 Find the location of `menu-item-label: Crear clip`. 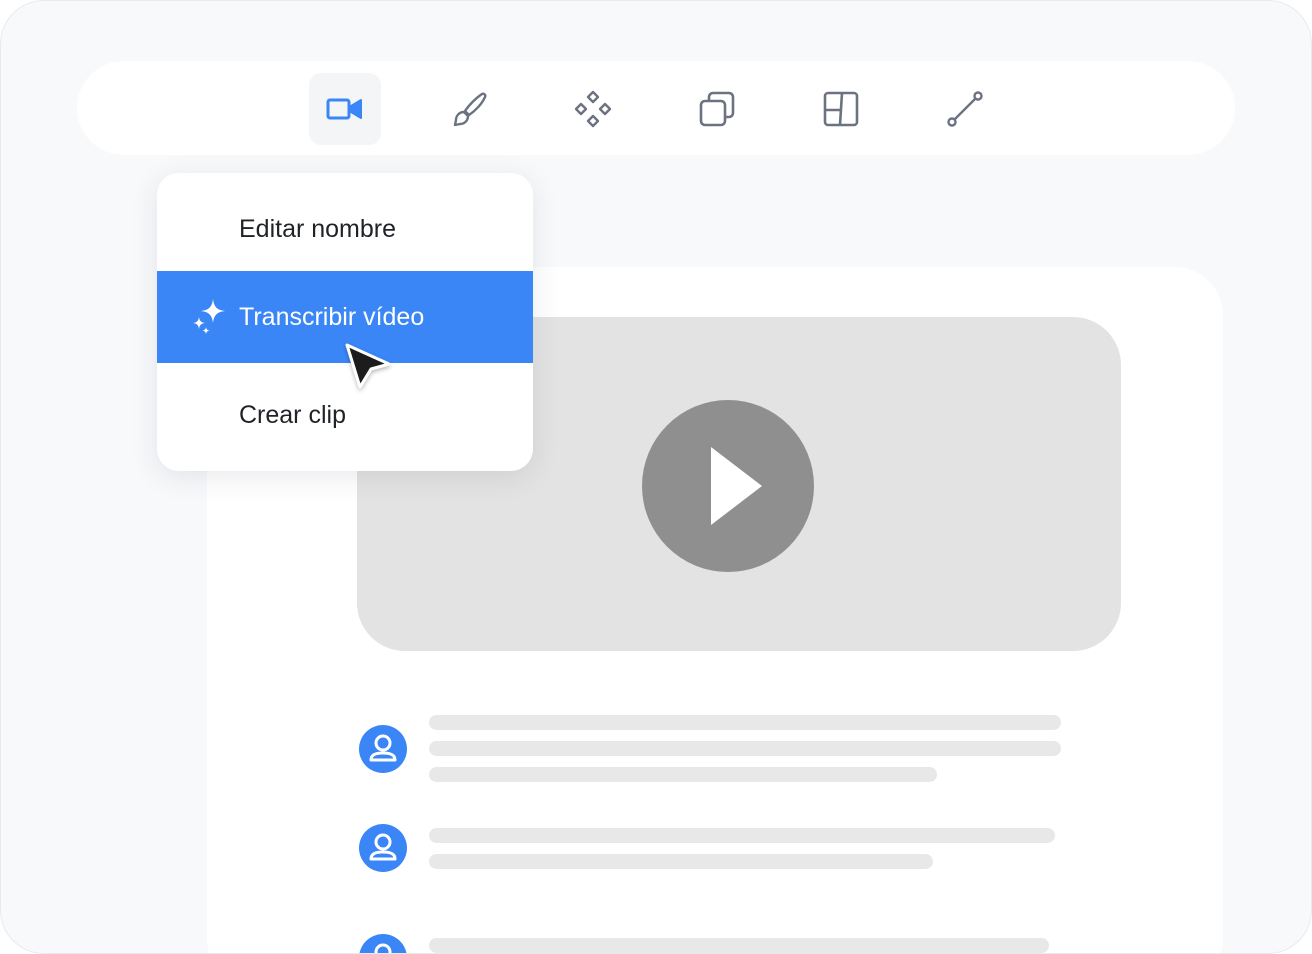

menu-item-label: Crear clip is located at coordinates (292, 414).